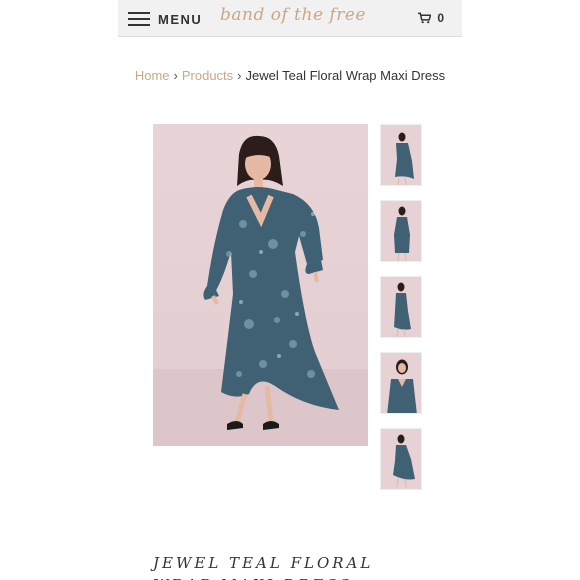  What do you see at coordinates (152, 75) in the screenshot?
I see `breadcrumb-home: Home` at bounding box center [152, 75].